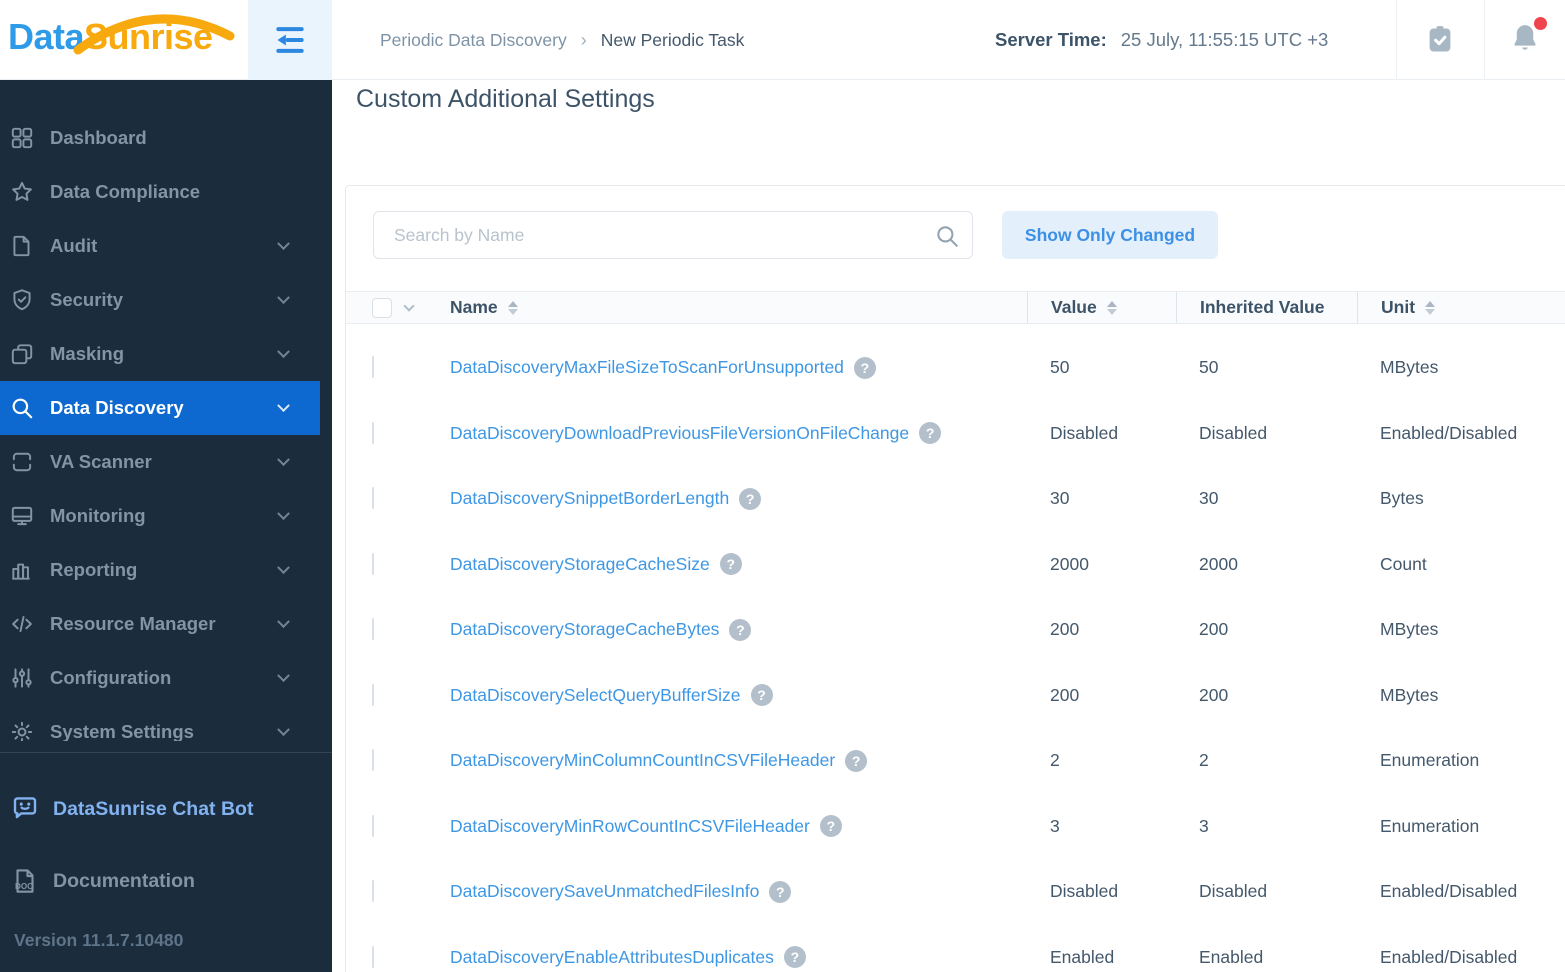  I want to click on sidebar-item-security: Security, so click(166, 300).